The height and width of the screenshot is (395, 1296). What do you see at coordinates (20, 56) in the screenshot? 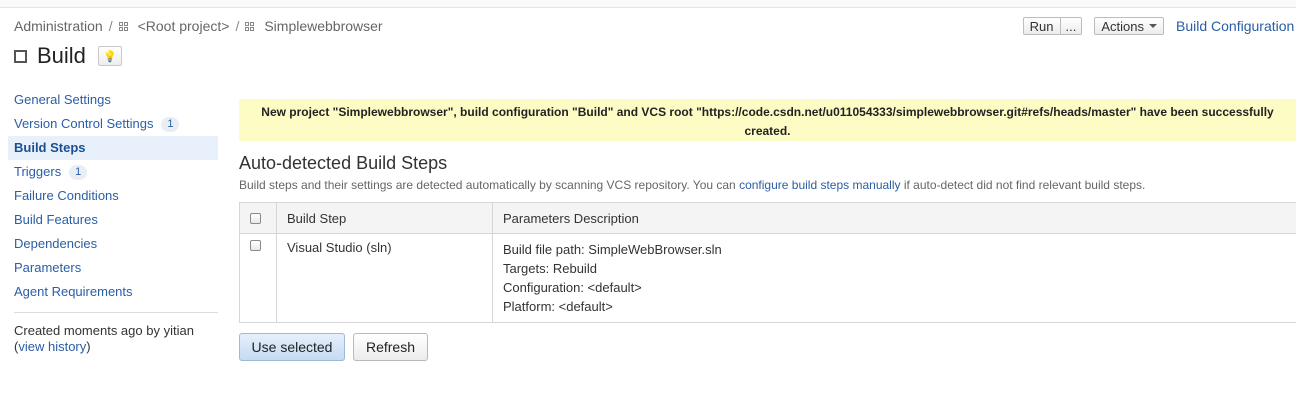
I see `build-configuration-icon` at bounding box center [20, 56].